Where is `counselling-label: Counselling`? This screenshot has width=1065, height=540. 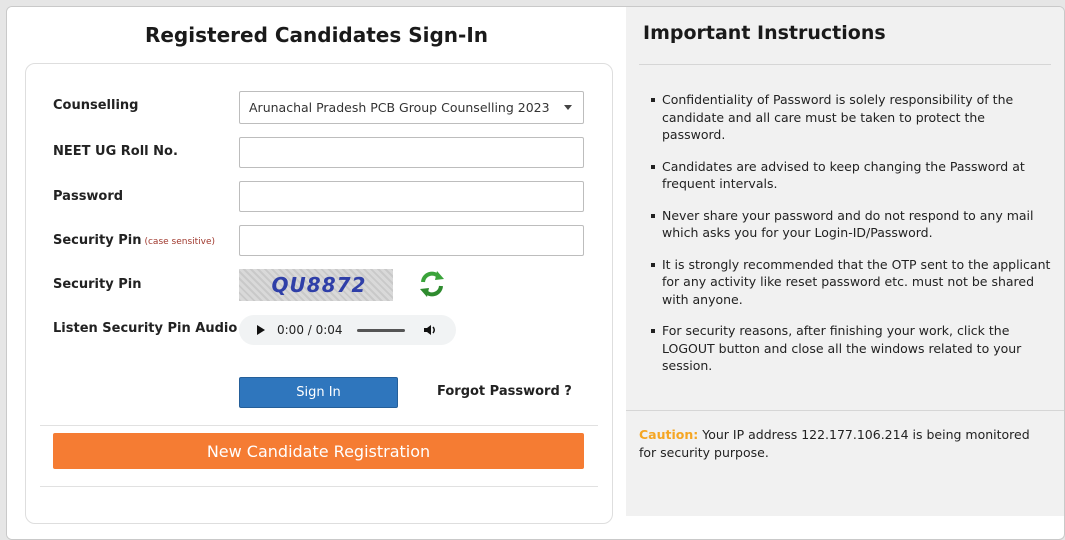
counselling-label: Counselling is located at coordinates (96, 105).